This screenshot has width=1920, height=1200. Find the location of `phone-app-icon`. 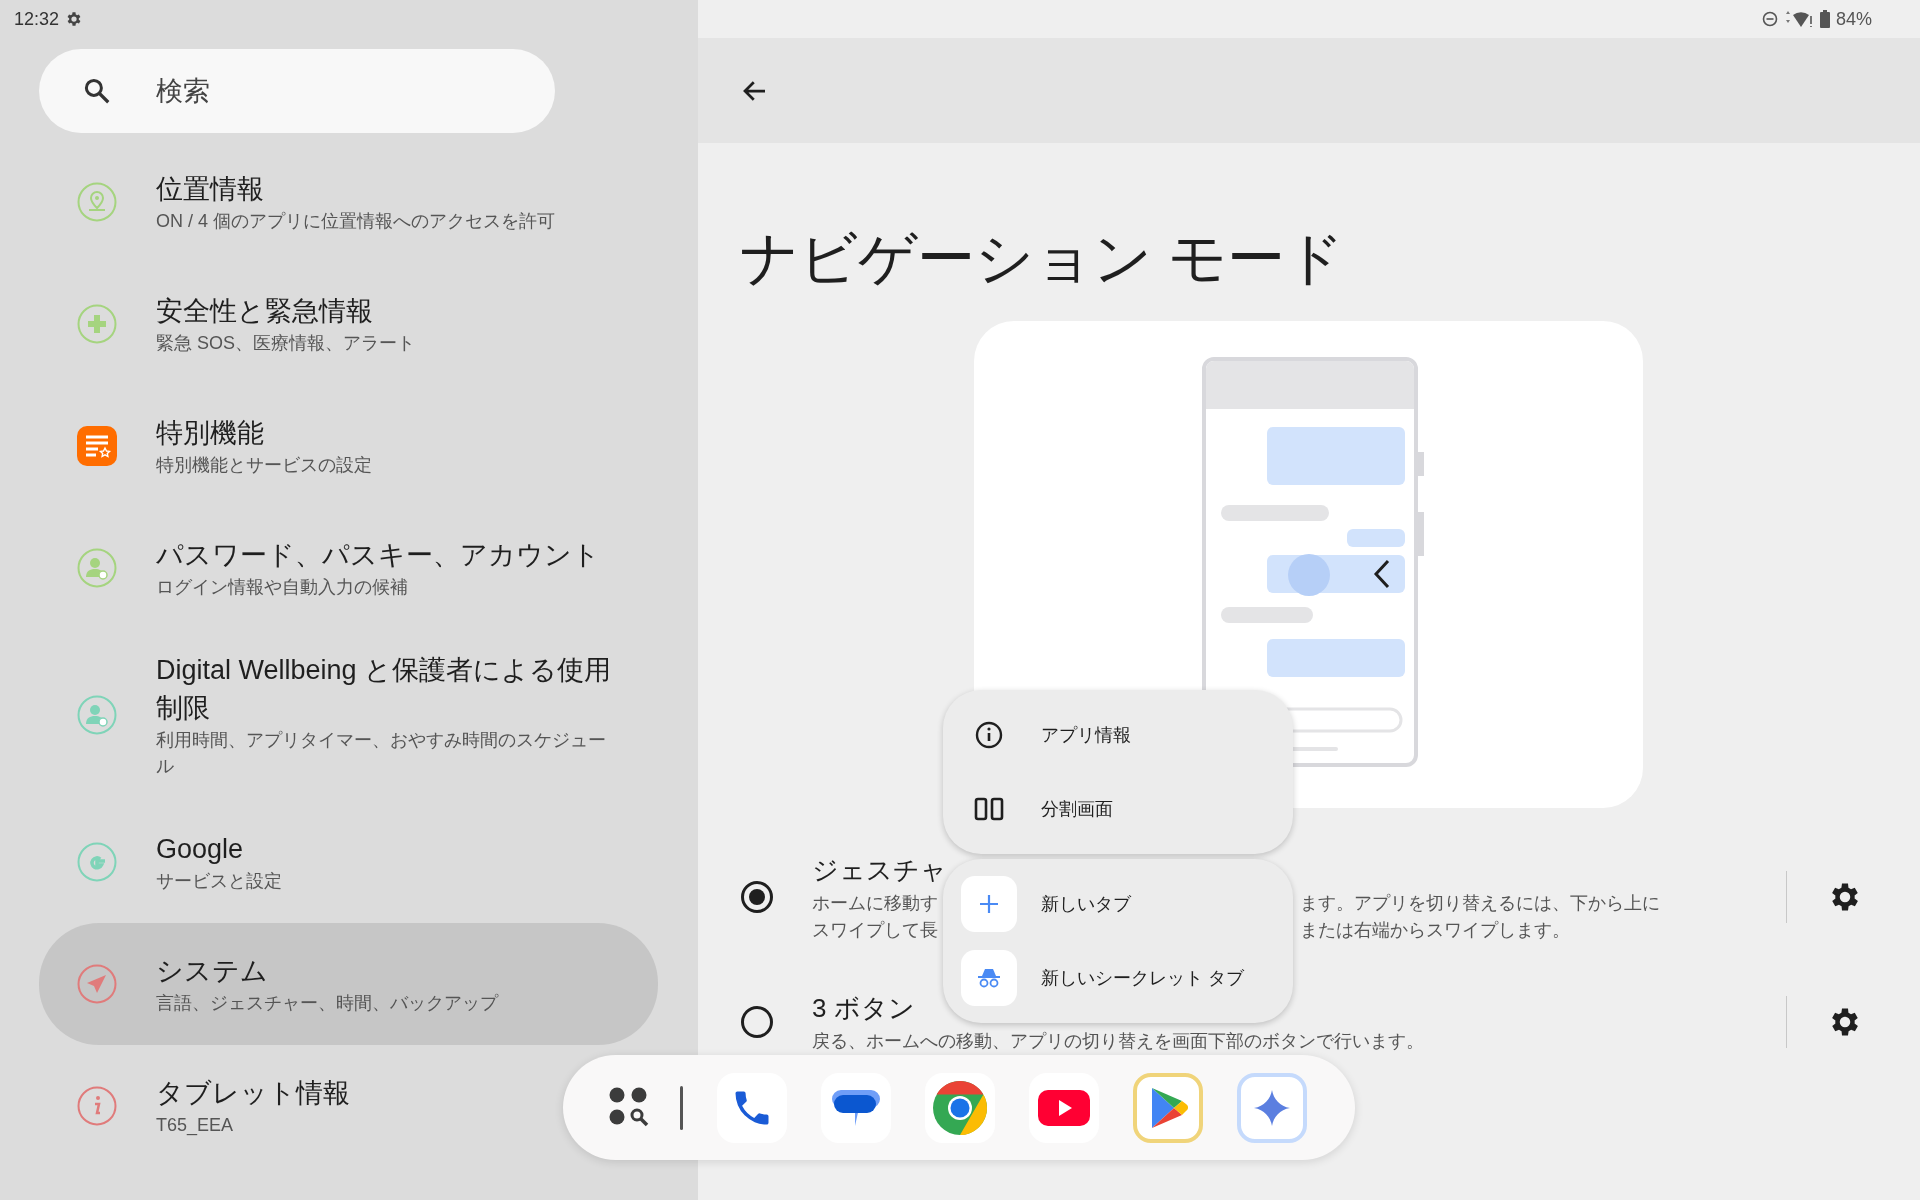

phone-app-icon is located at coordinates (752, 1107).